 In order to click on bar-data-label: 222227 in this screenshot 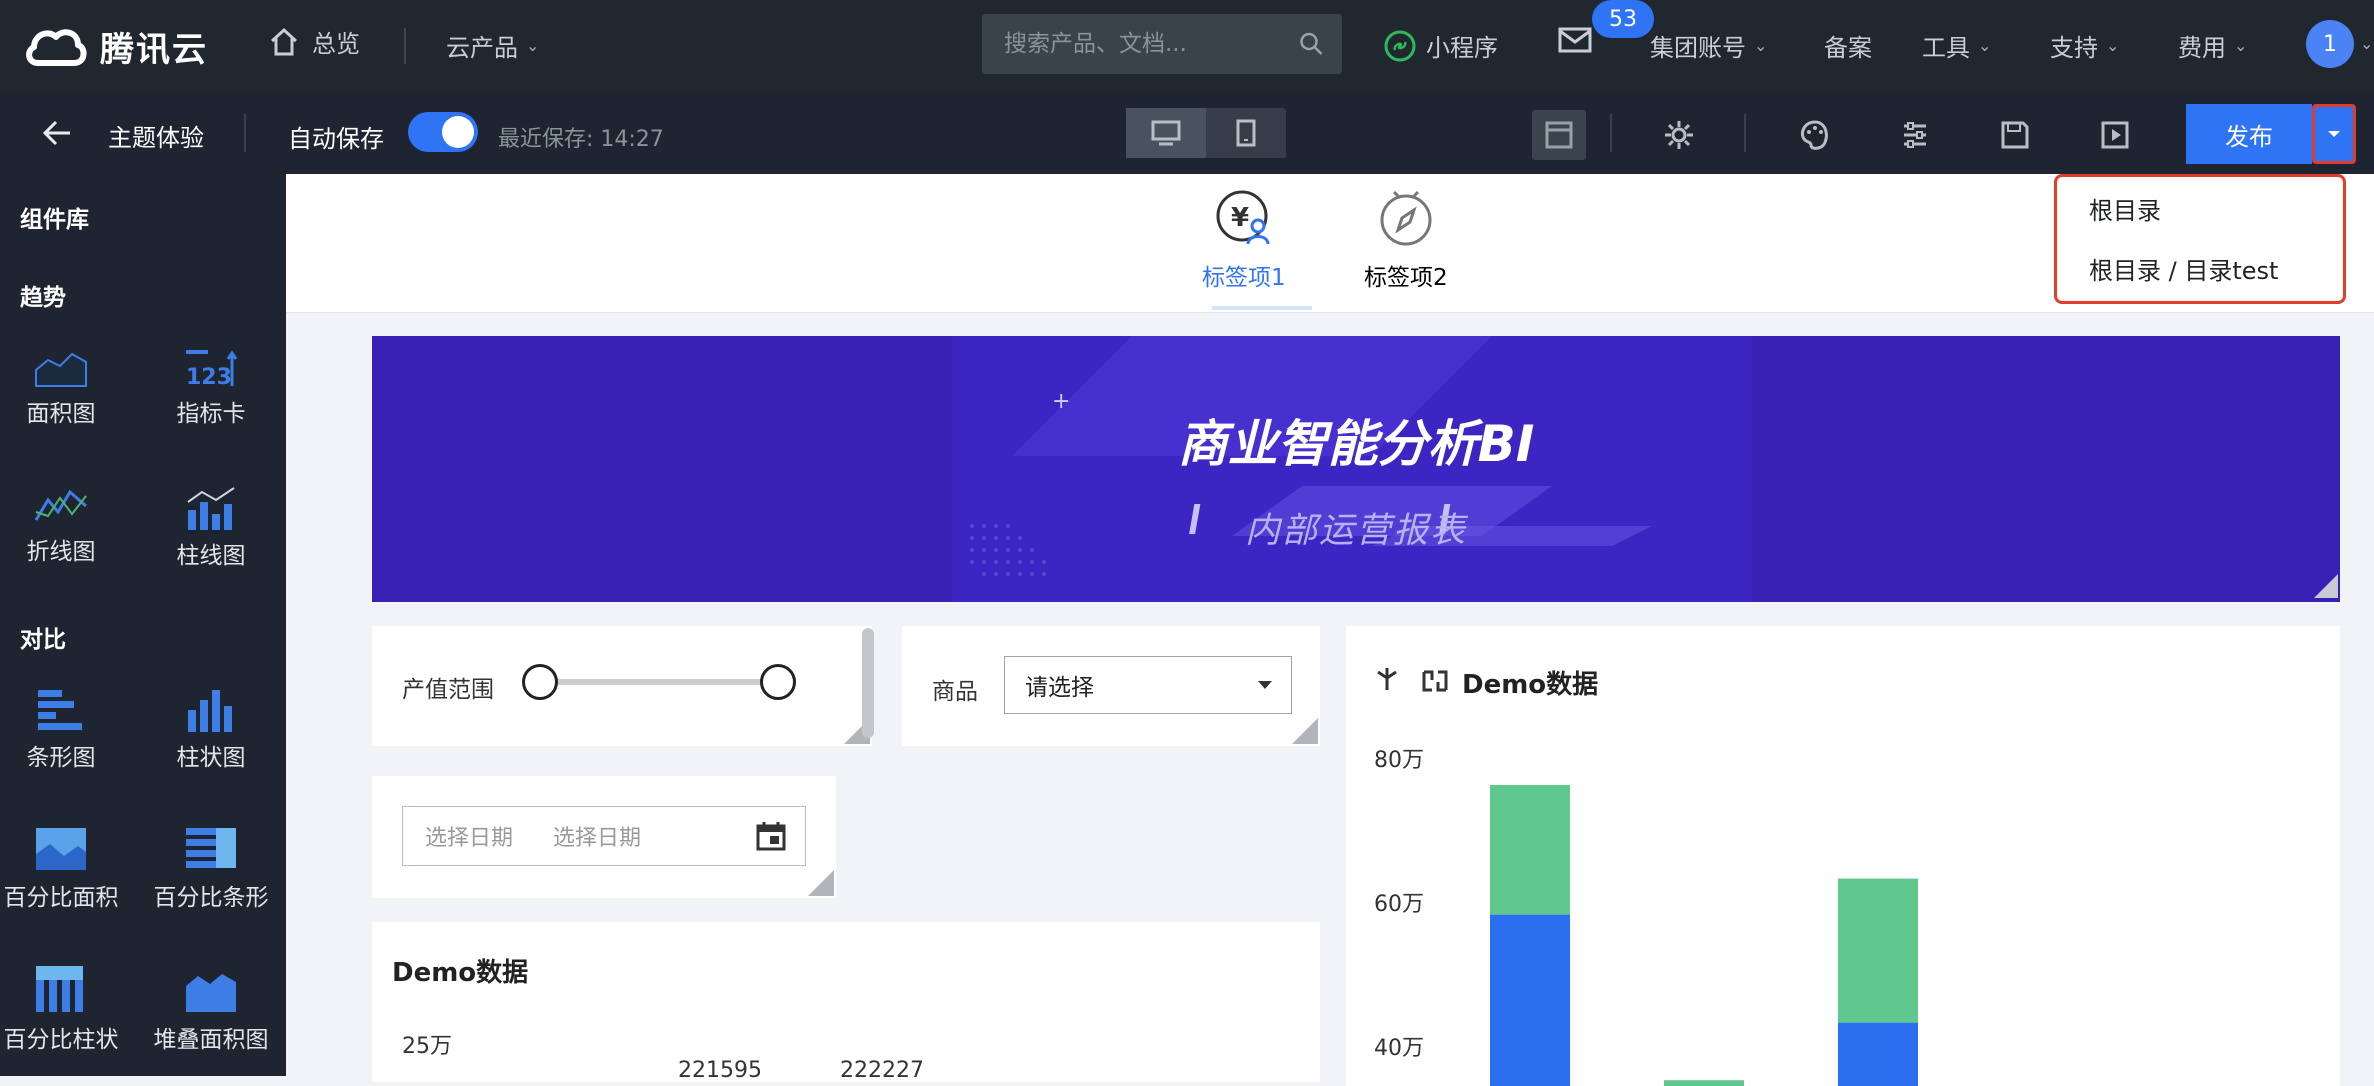, I will do `click(882, 1070)`.